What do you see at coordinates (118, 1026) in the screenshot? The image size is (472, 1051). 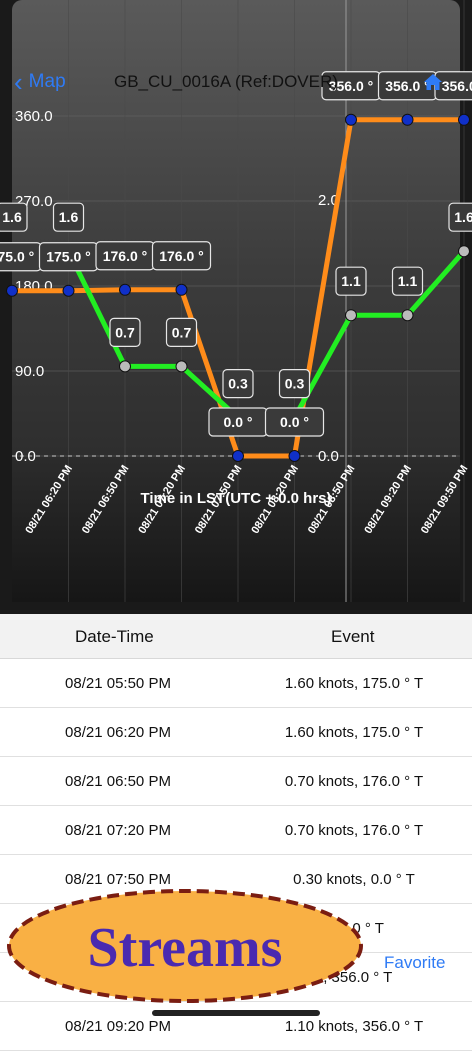 I see `cell-date-time: 08/21 09:20 PM` at bounding box center [118, 1026].